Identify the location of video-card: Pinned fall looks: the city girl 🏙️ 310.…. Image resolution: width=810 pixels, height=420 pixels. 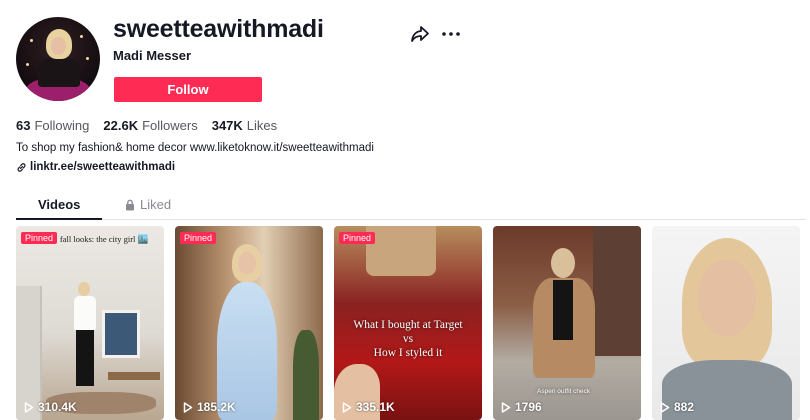
(90, 323).